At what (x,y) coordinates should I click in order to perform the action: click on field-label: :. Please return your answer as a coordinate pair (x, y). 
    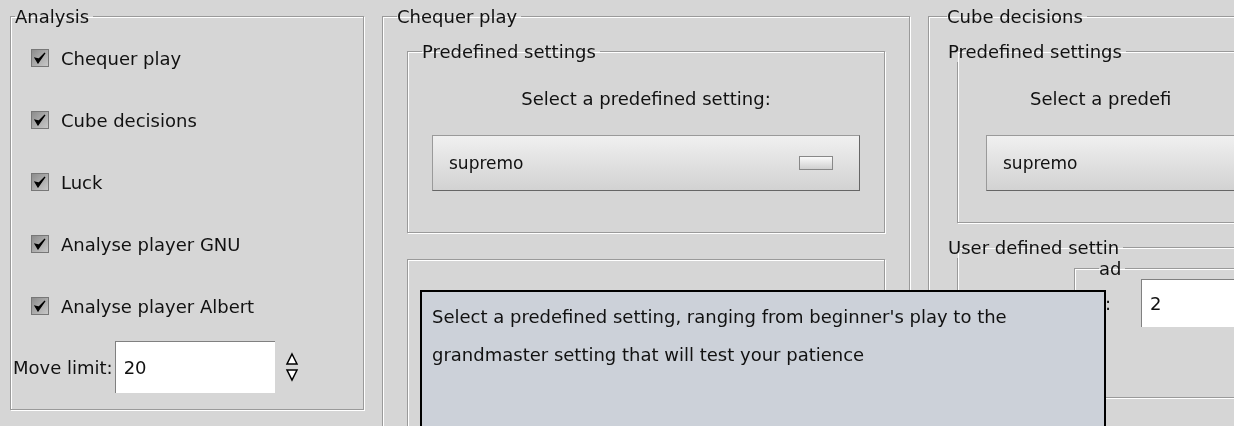
    Looking at the image, I should click on (1108, 303).